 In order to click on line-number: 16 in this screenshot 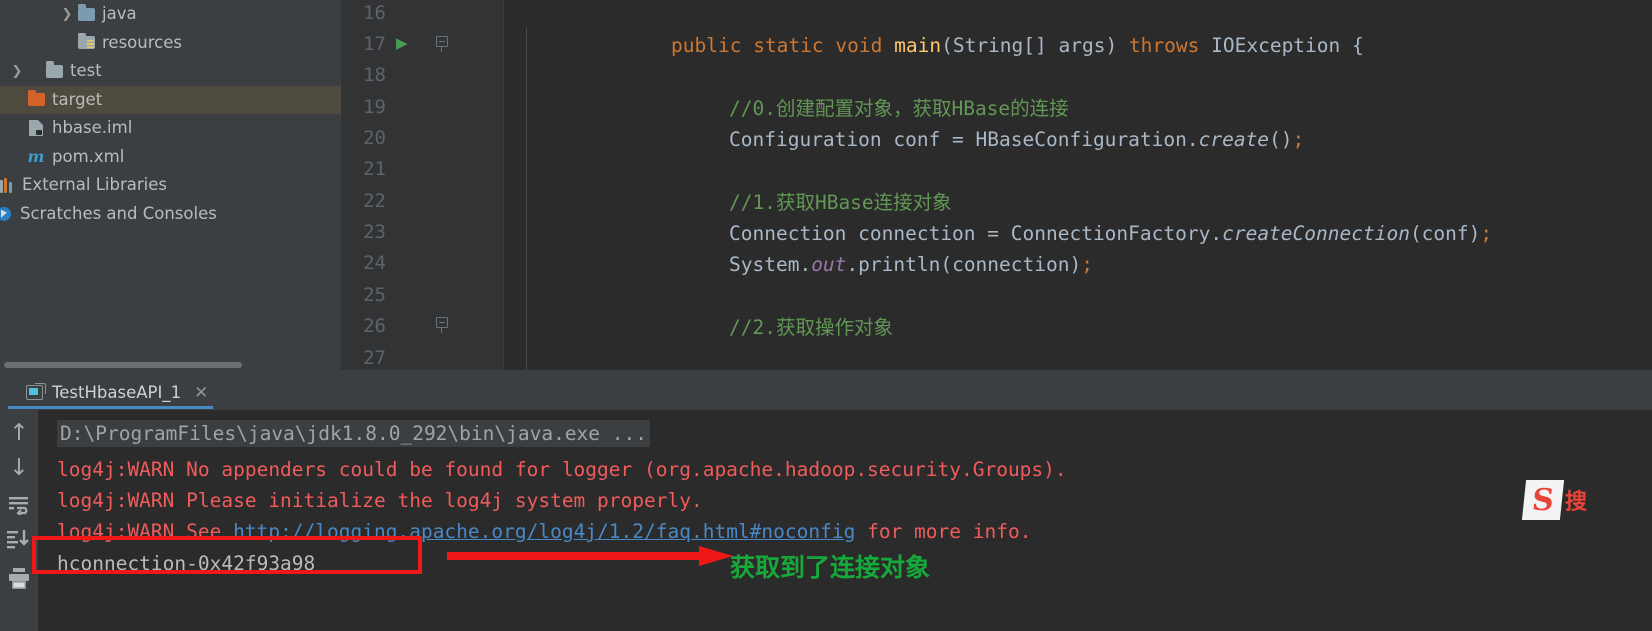, I will do `click(374, 13)`.